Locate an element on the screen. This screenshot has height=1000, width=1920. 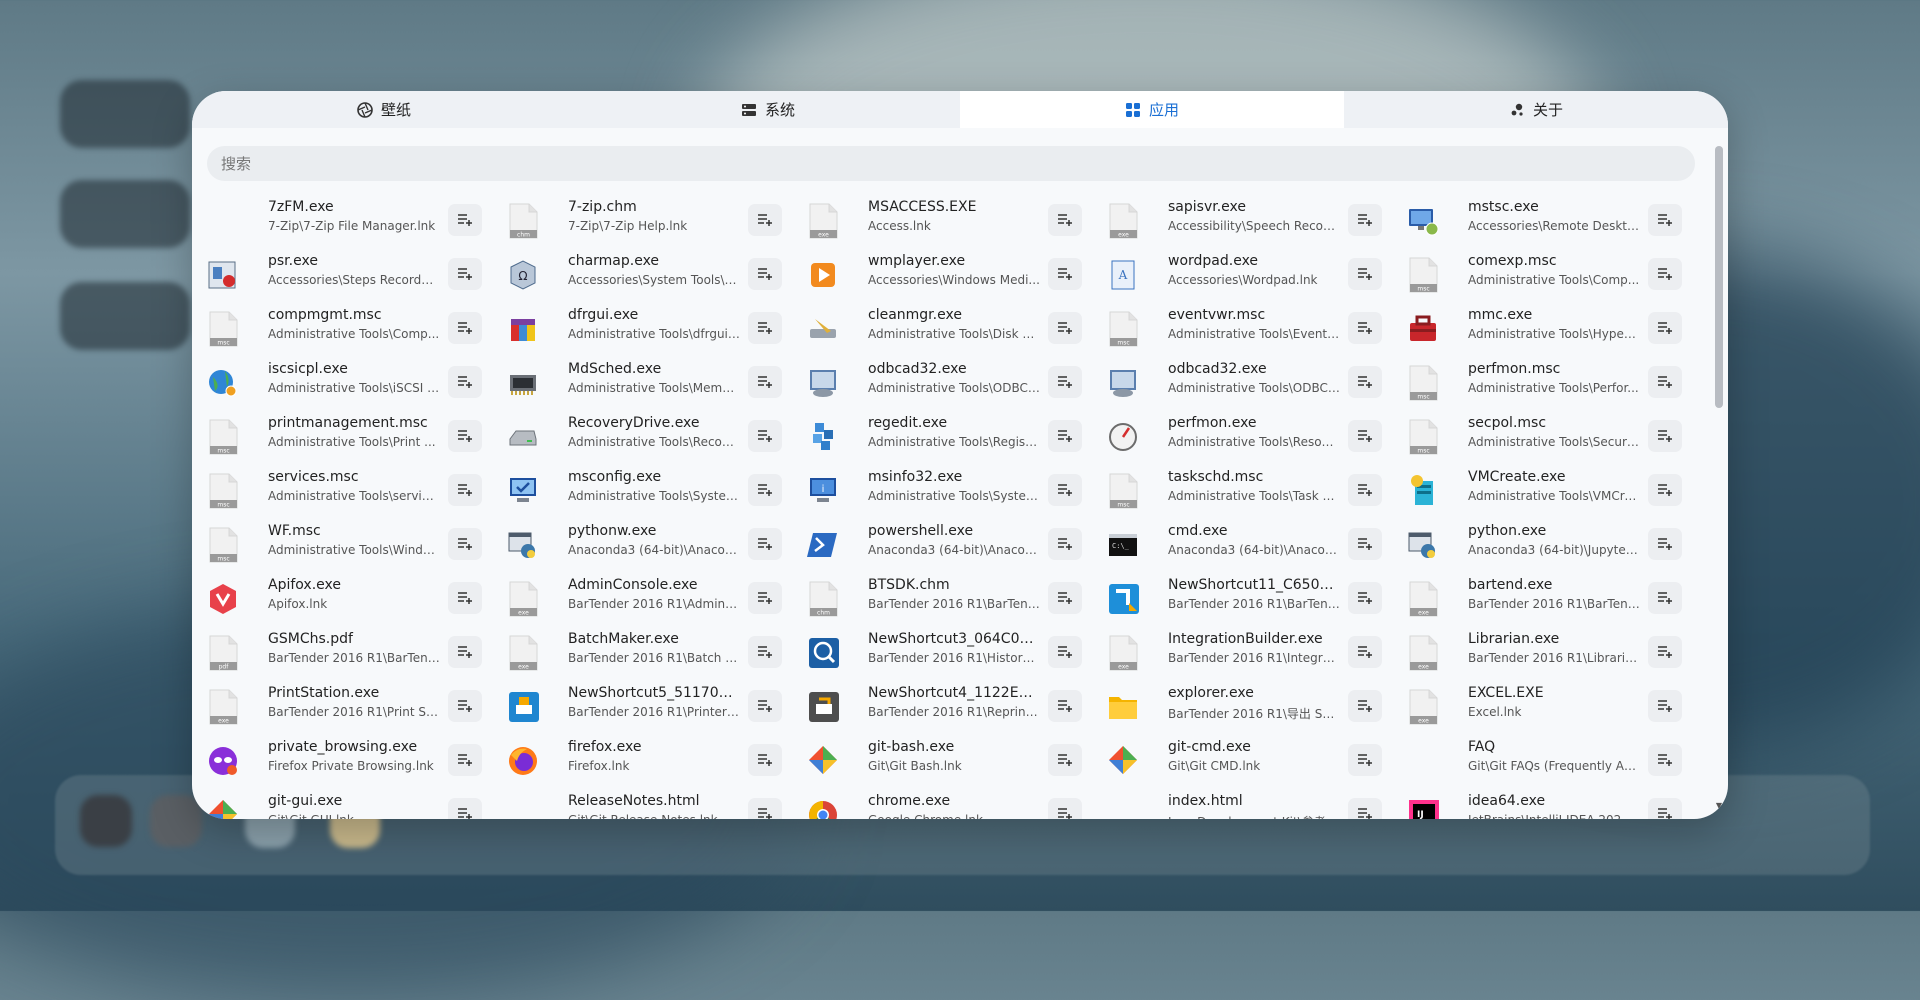
app-item: exe MSACCESS.EXE Access.lnk is located at coordinates (937, 219).